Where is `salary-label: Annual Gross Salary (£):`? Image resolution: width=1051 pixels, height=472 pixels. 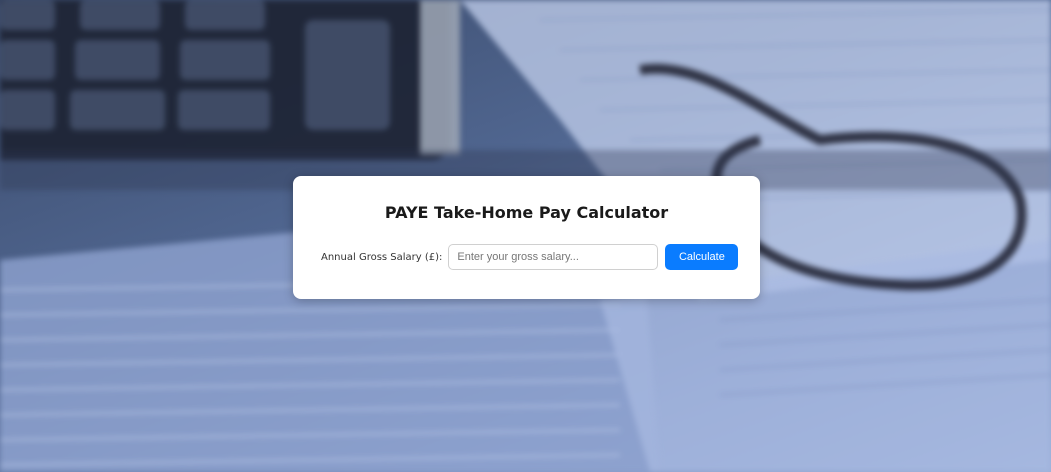 salary-label: Annual Gross Salary (£): is located at coordinates (382, 257).